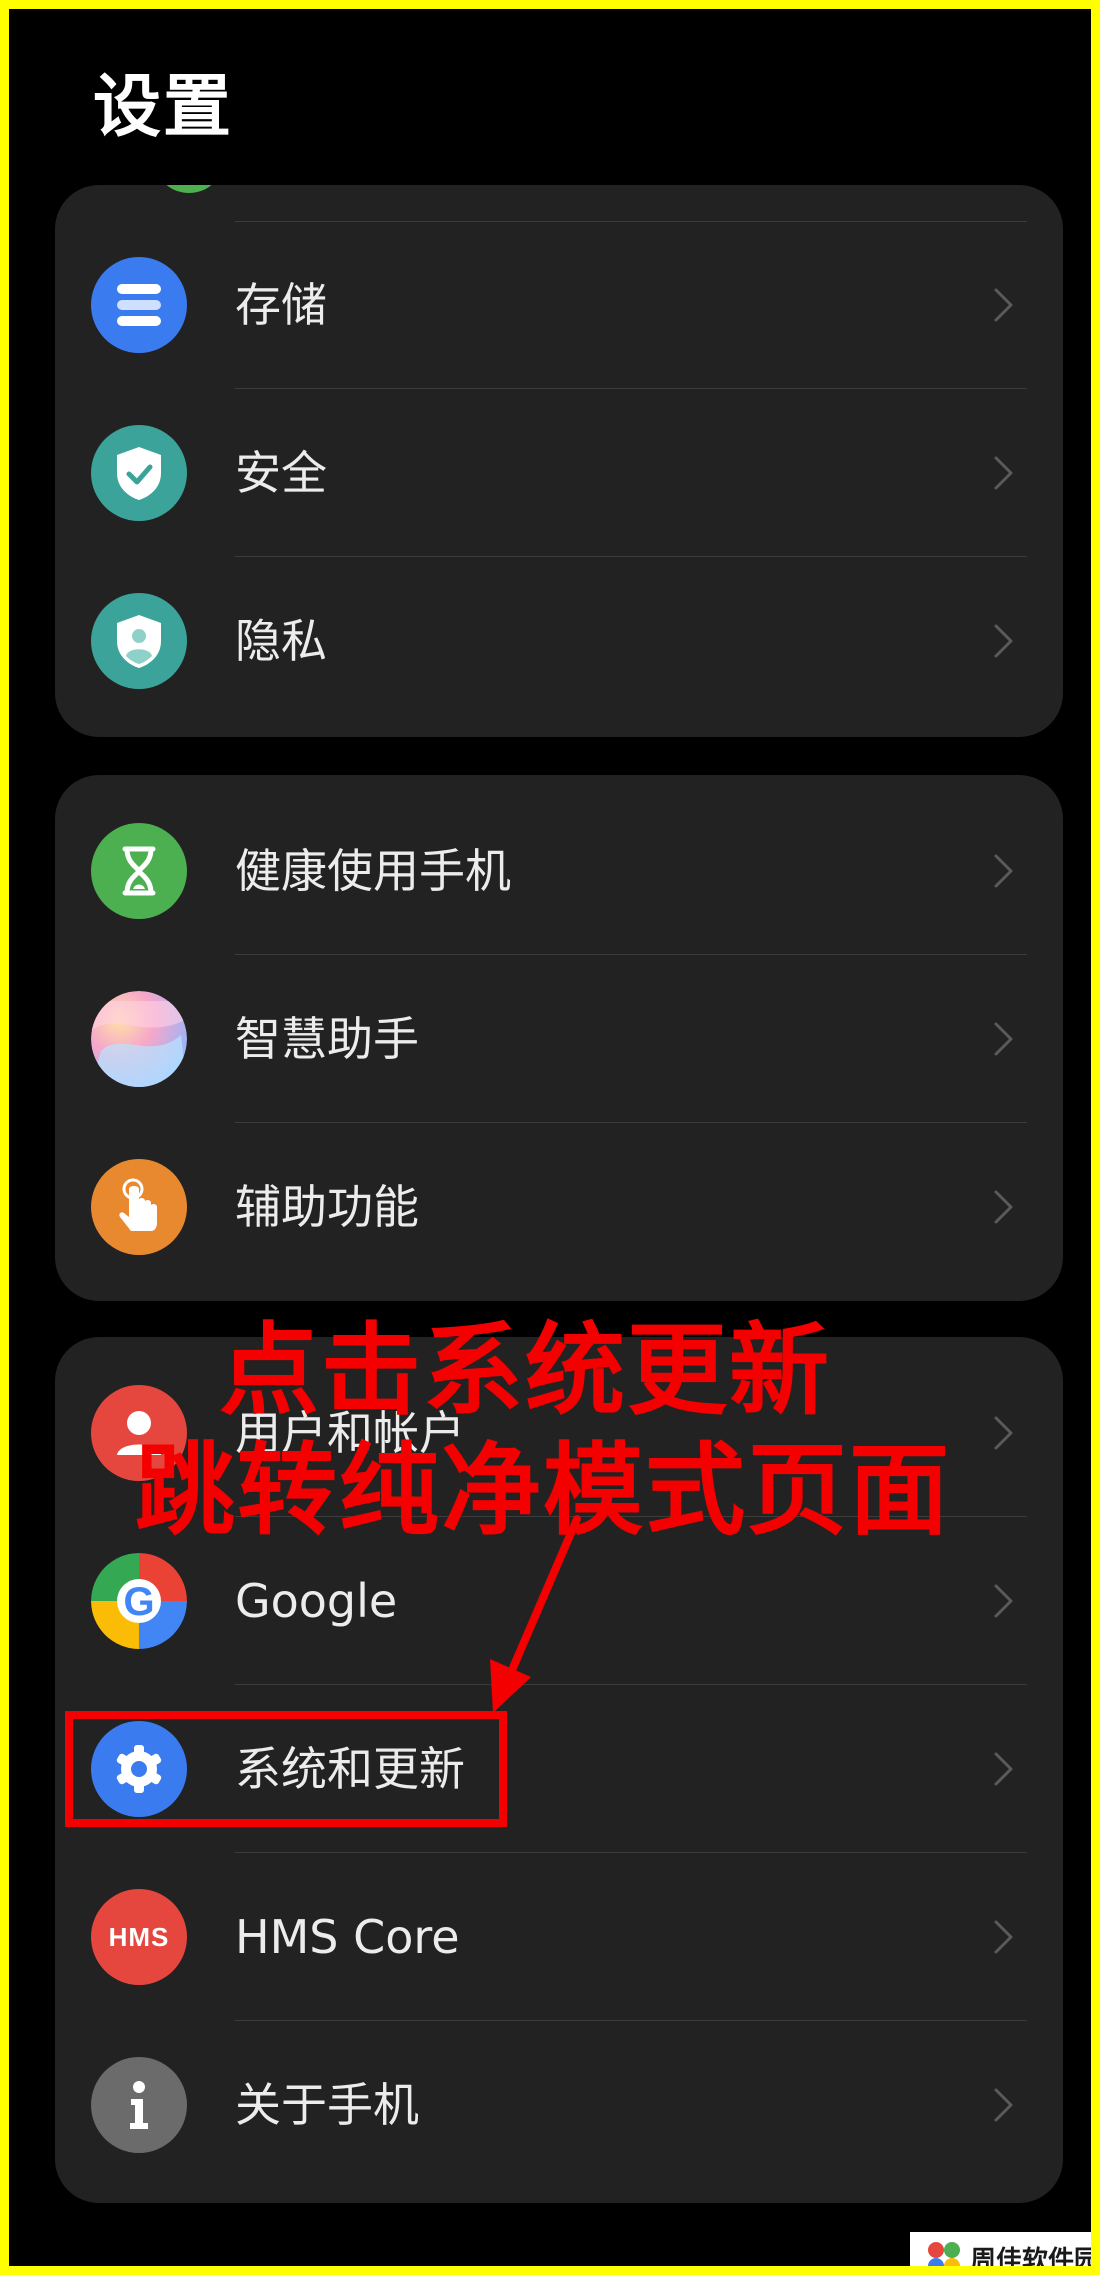 The image size is (1100, 2275). I want to click on svg-text: G, so click(138, 1602).